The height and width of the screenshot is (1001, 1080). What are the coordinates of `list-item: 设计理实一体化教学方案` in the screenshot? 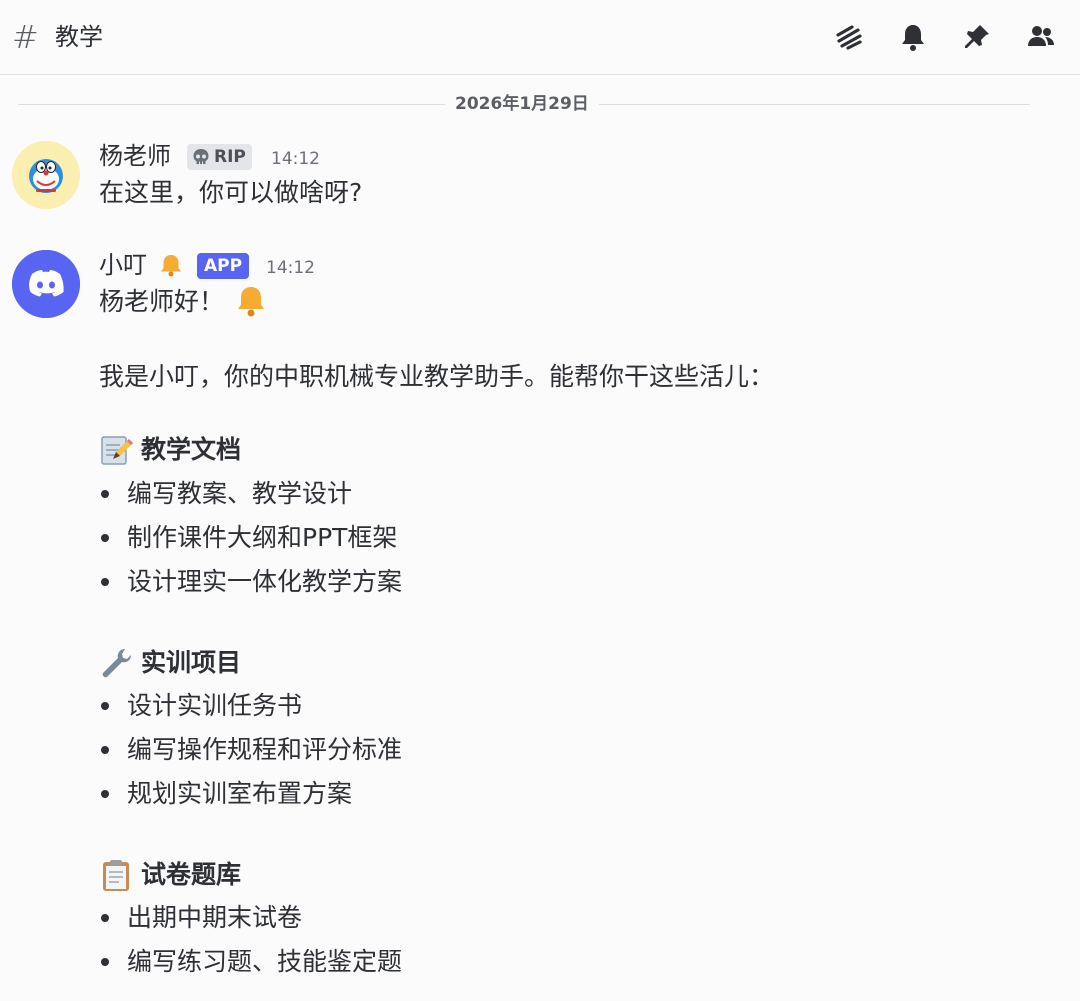 It's located at (250, 582).